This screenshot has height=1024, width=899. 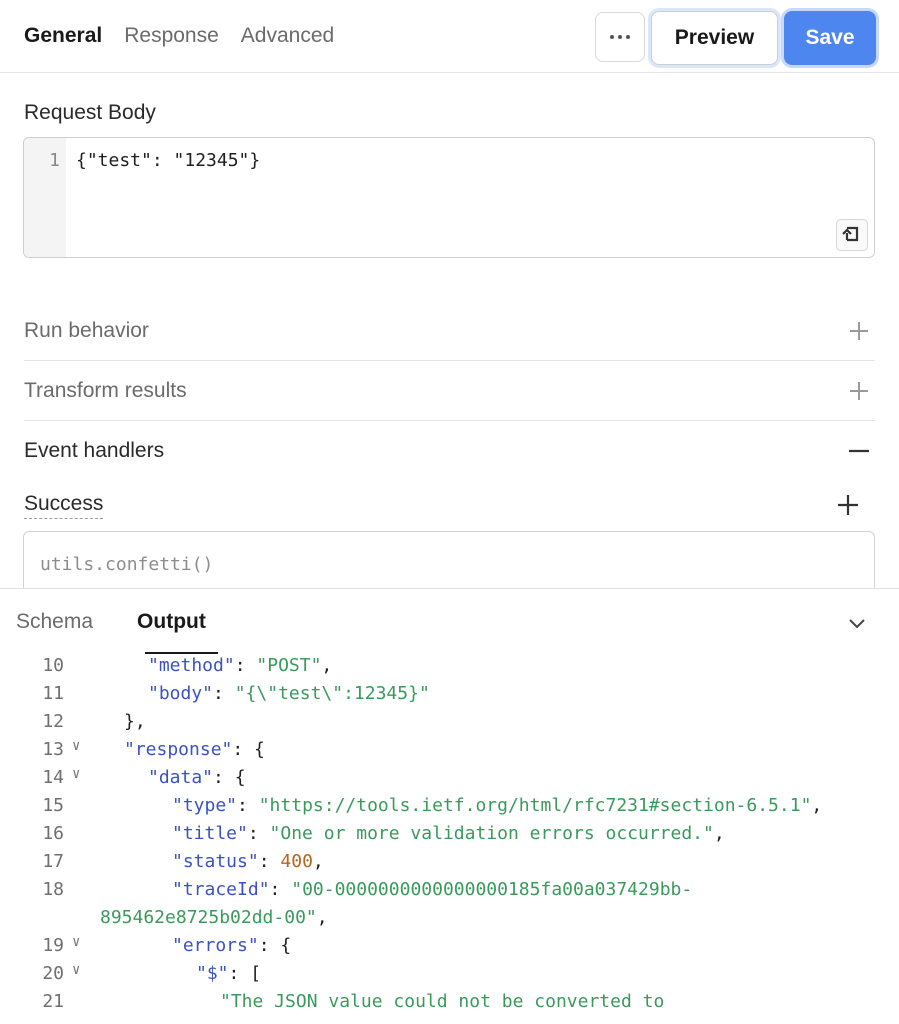 What do you see at coordinates (240, 665) in the screenshot?
I see `output-line-text: "method": "POST",` at bounding box center [240, 665].